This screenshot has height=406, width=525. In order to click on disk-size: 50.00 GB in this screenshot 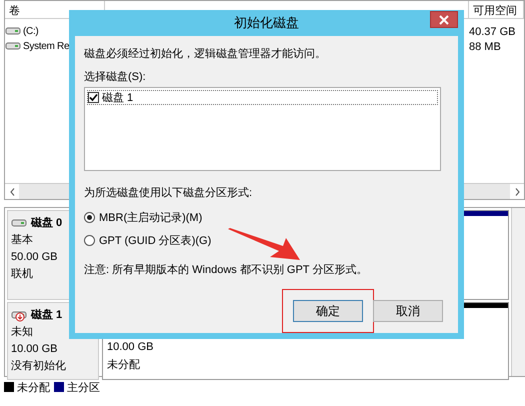, I will do `click(34, 257)`.